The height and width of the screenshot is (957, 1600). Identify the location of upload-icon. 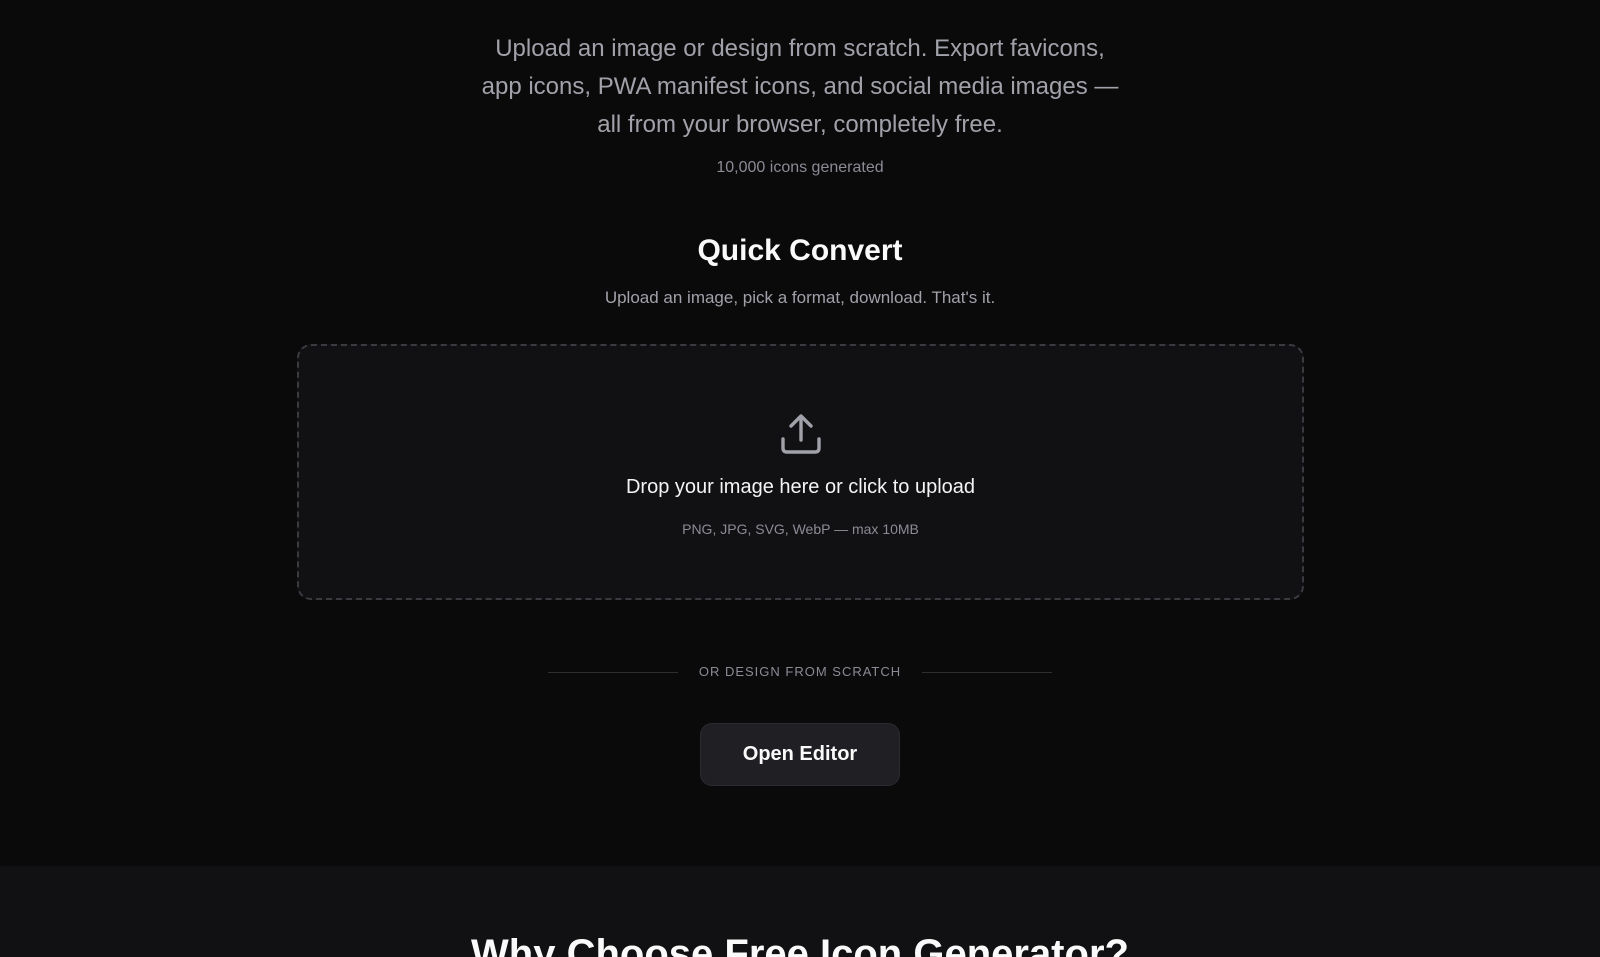
(801, 434).